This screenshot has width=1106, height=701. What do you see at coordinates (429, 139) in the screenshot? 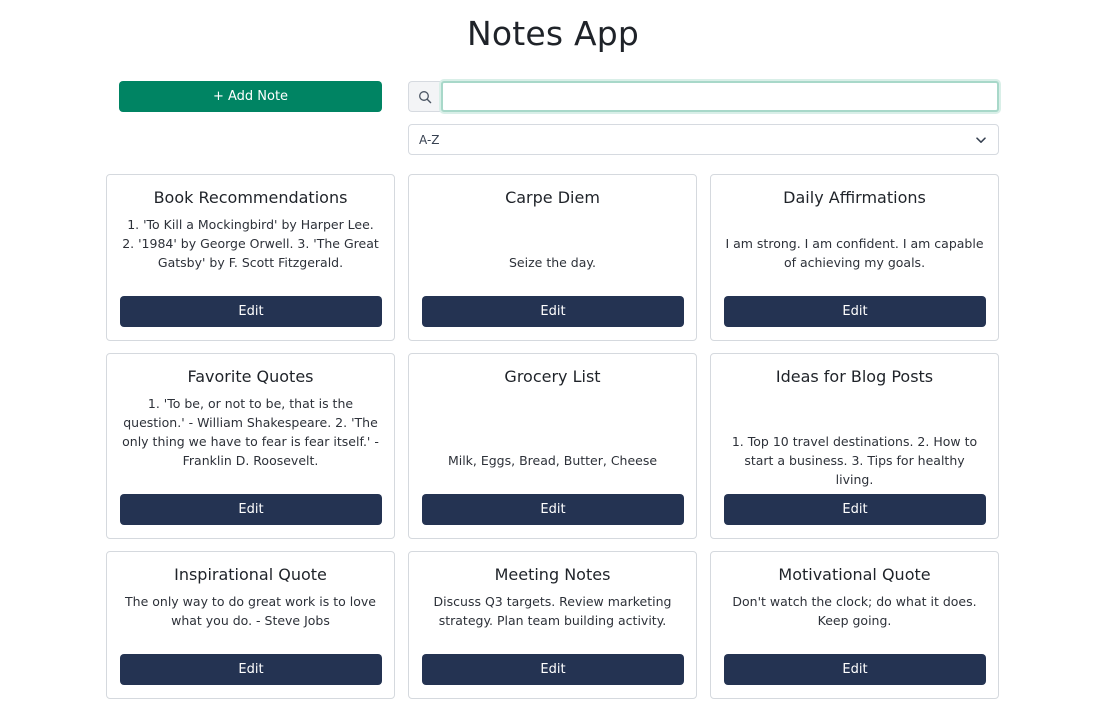
I see `sort-select-value: A-Z` at bounding box center [429, 139].